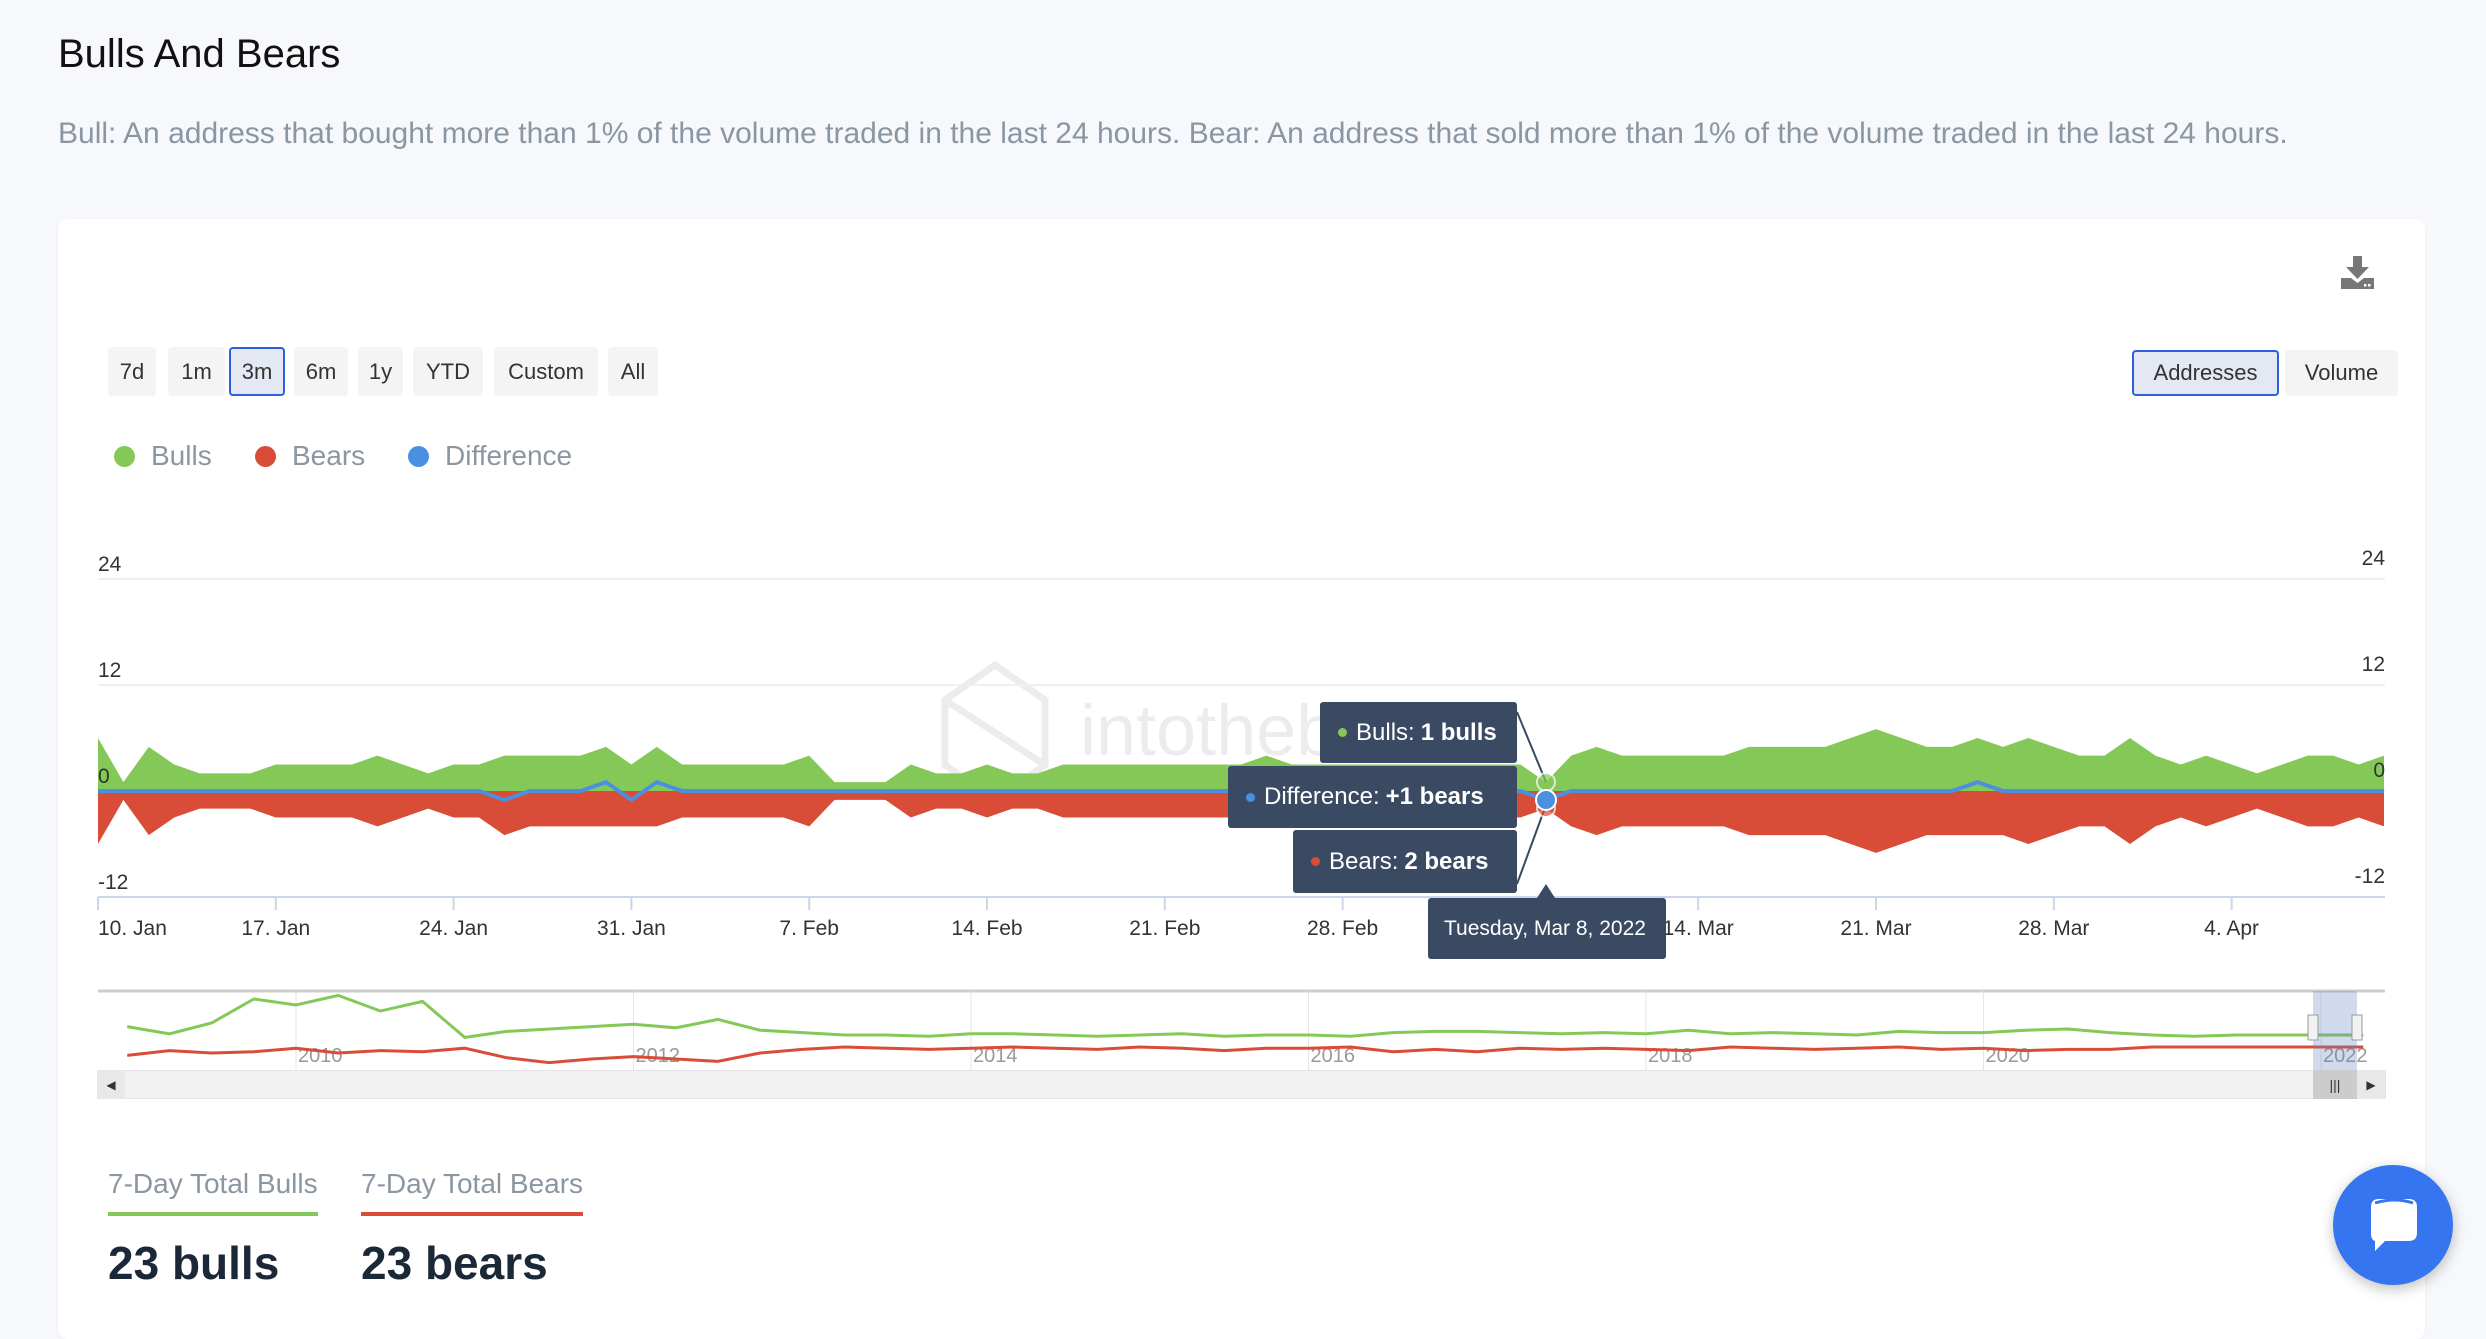 Image resolution: width=2486 pixels, height=1339 pixels. I want to click on scroll-left-button: ◀, so click(111, 1084).